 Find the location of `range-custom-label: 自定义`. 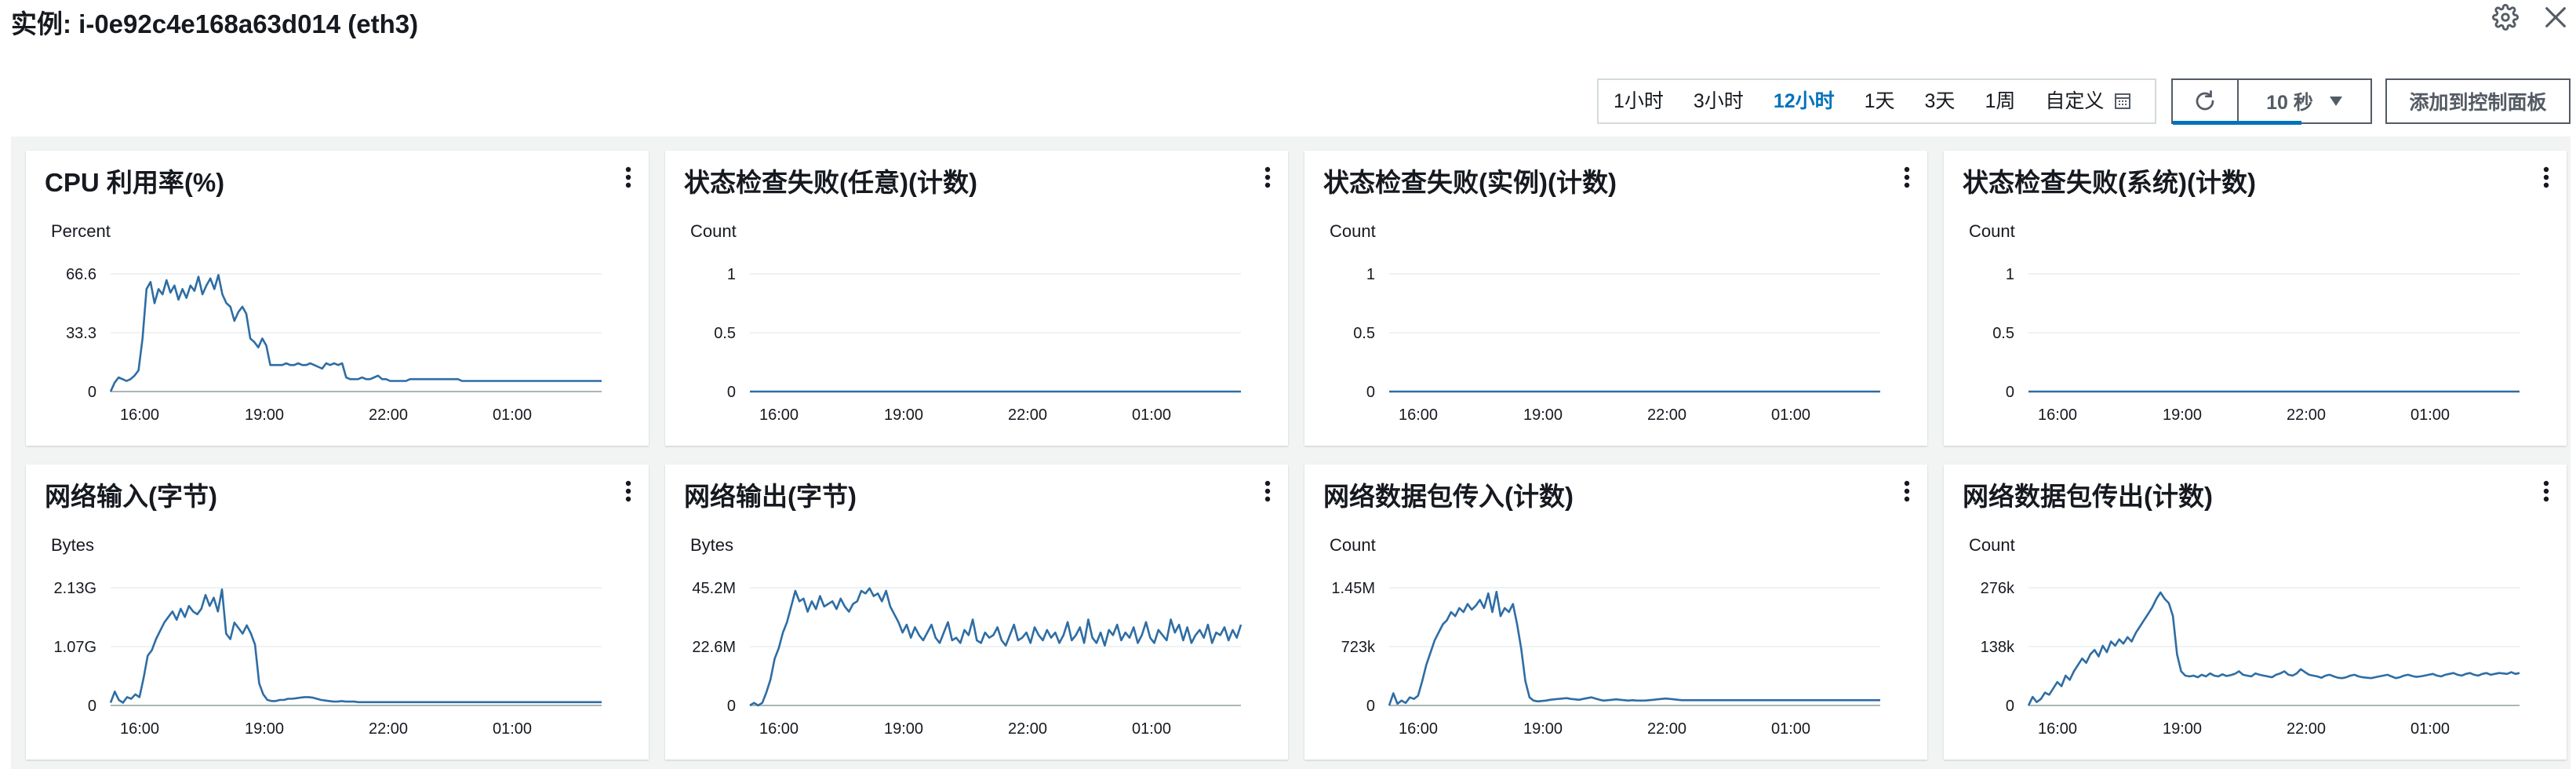

range-custom-label: 自定义 is located at coordinates (2075, 101).